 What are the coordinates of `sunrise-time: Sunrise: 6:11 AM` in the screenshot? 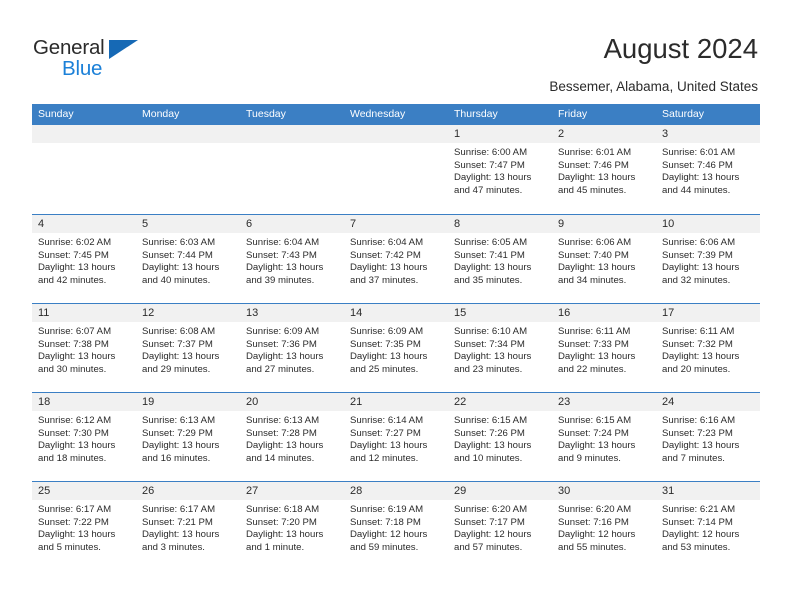 It's located at (698, 331).